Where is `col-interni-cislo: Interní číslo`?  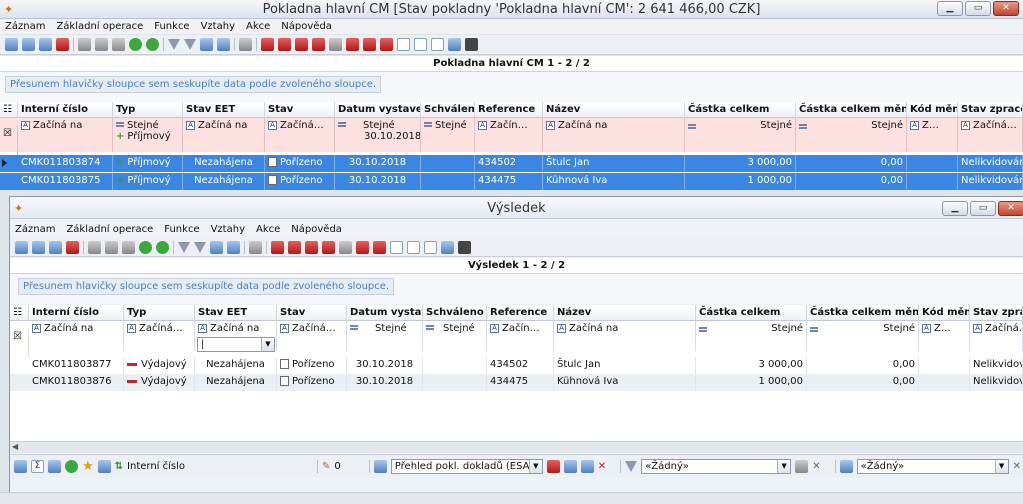 col-interni-cislo: Interní číslo is located at coordinates (65, 110).